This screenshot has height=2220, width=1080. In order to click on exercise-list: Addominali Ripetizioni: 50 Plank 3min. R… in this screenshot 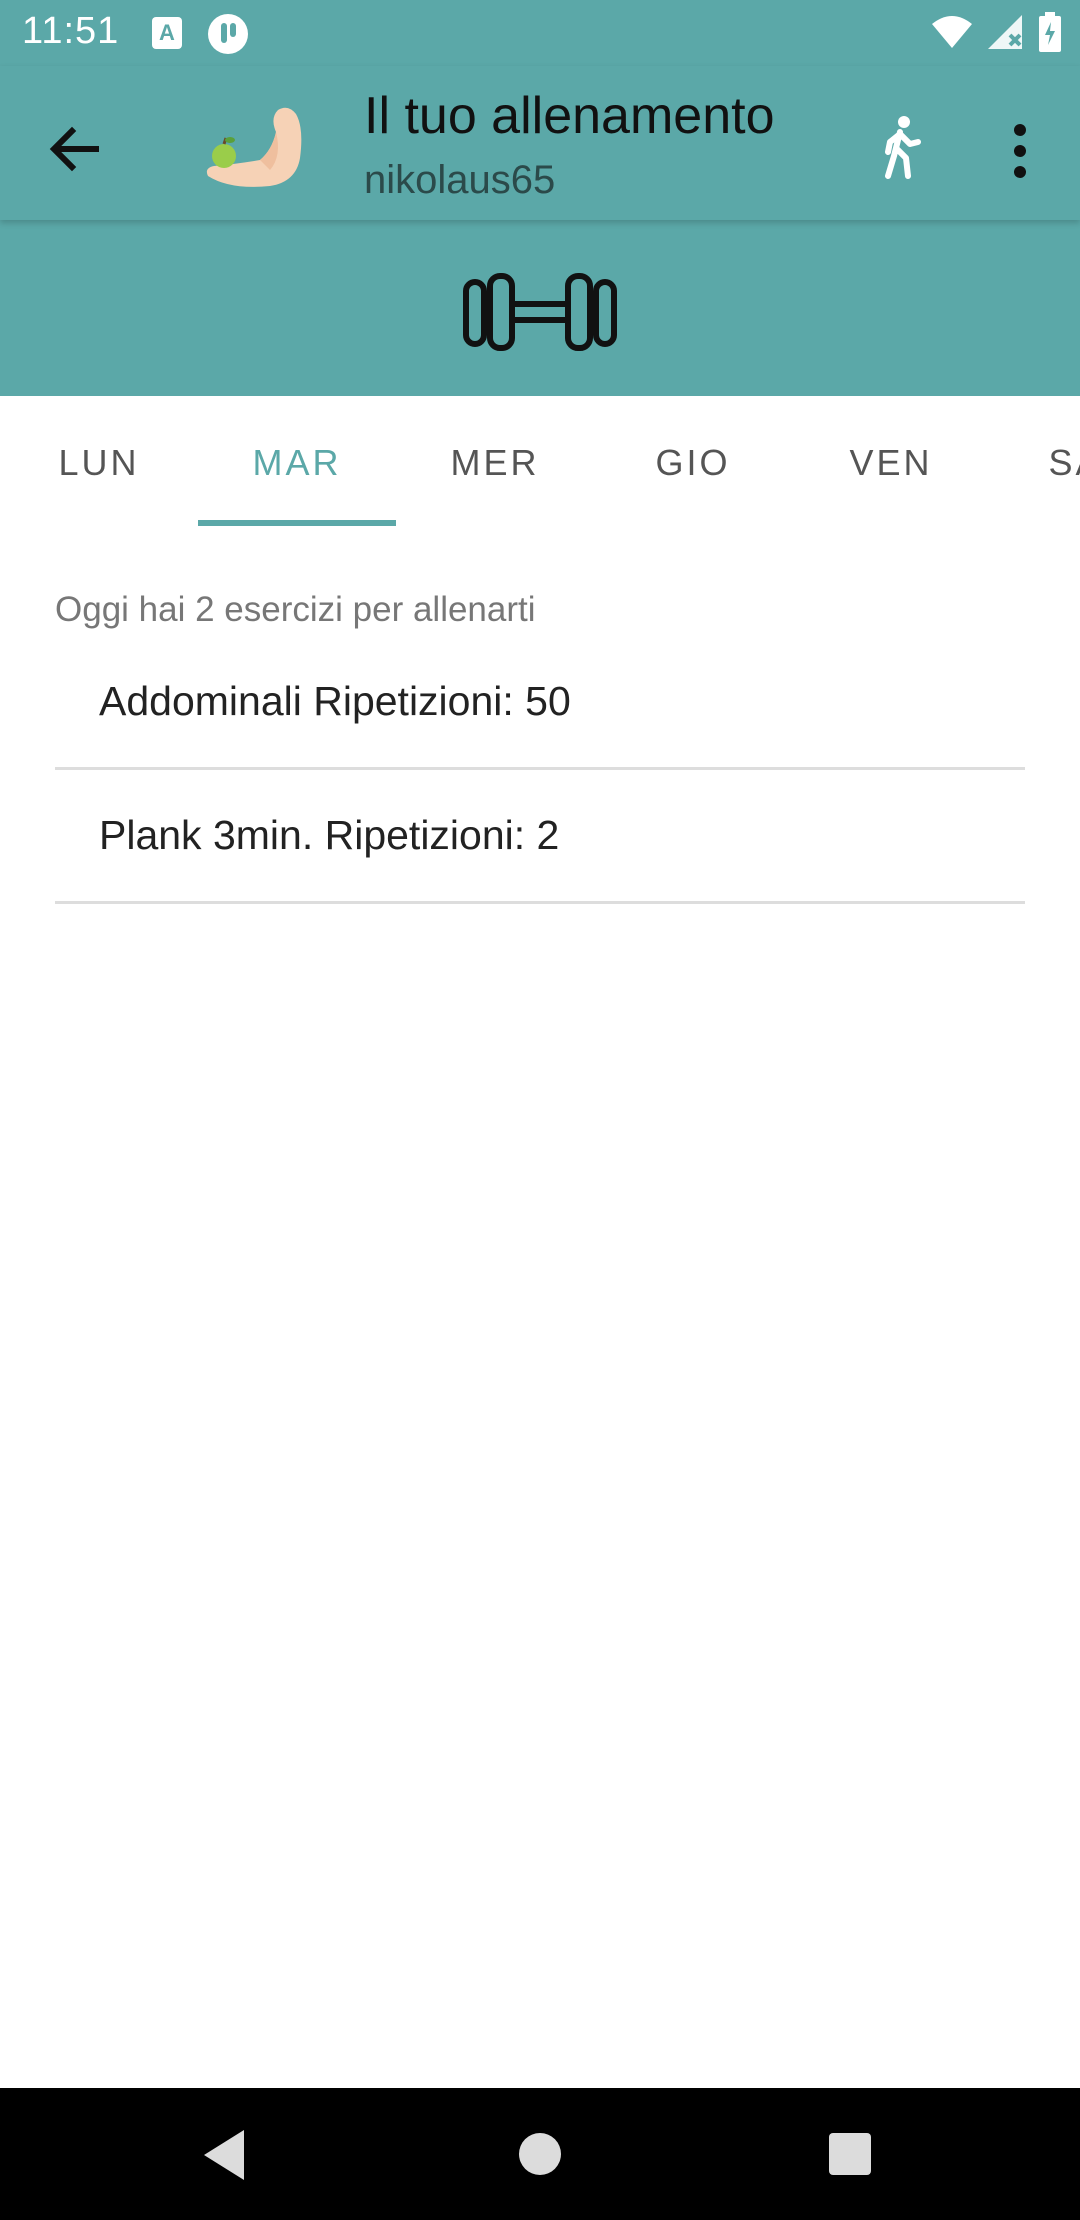, I will do `click(540, 770)`.